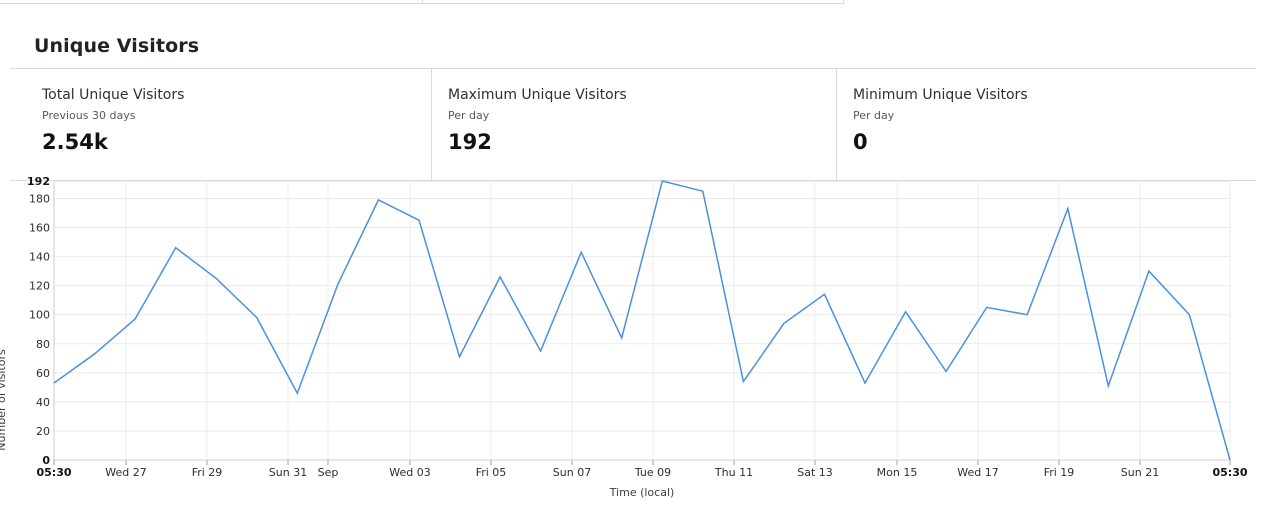 This screenshot has width=1264, height=515. Describe the element at coordinates (815, 472) in the screenshot. I see `x-tick-label: Sat 13` at that location.